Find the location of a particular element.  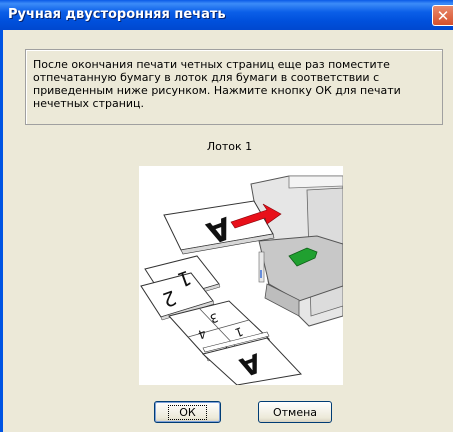

cancel-button: Отмена is located at coordinates (295, 412).